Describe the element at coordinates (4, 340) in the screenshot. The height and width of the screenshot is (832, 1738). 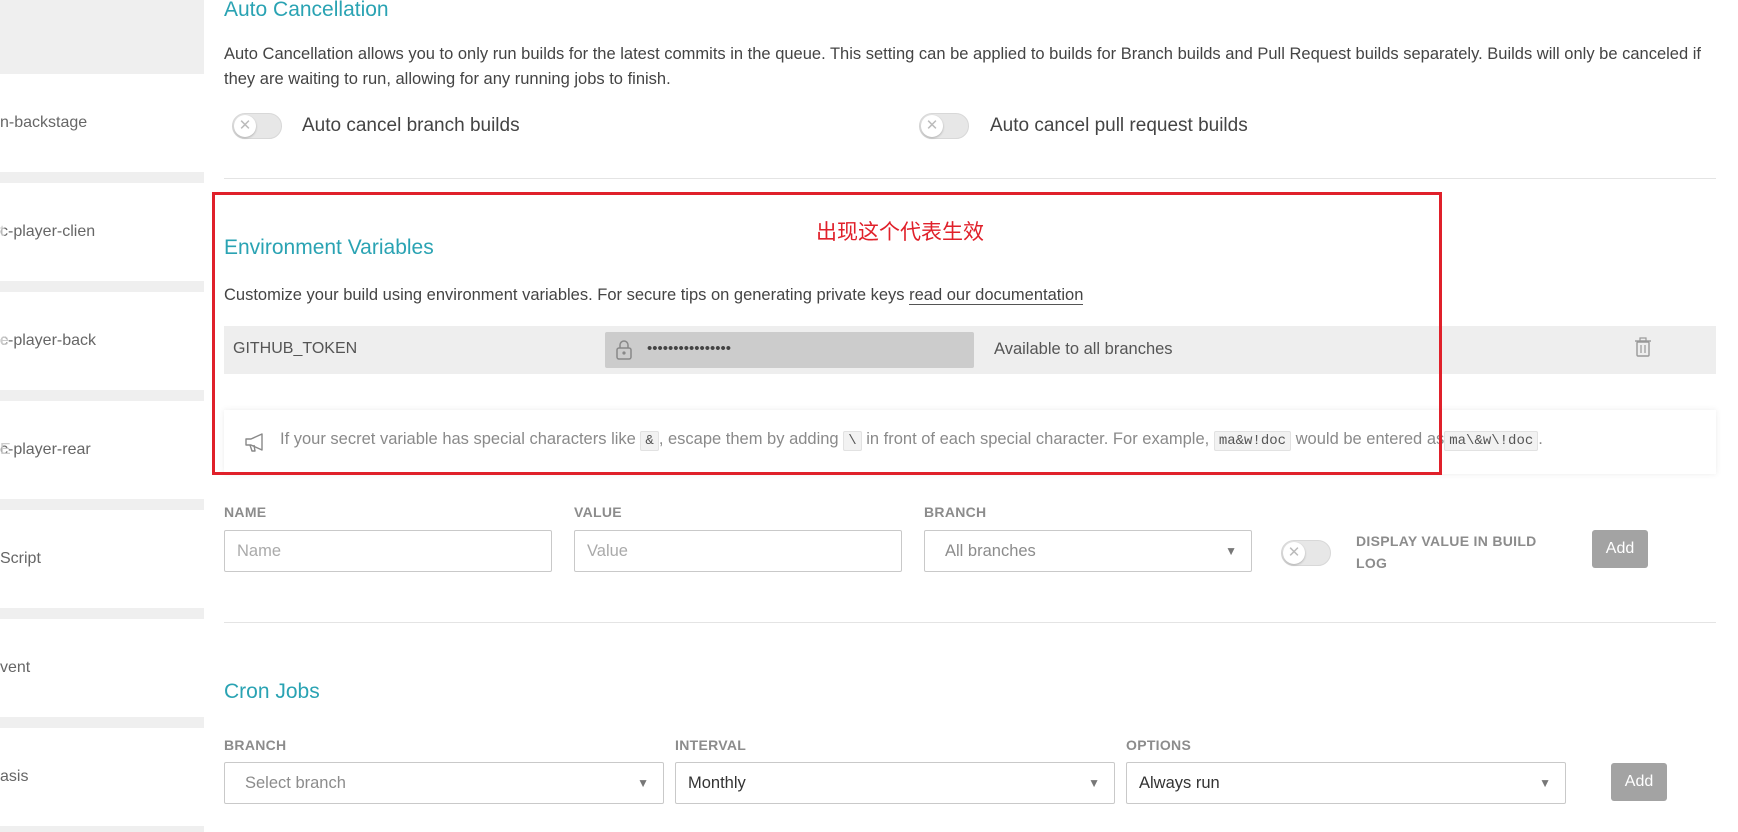
I see `sidebar-item-label-faded: e` at that location.